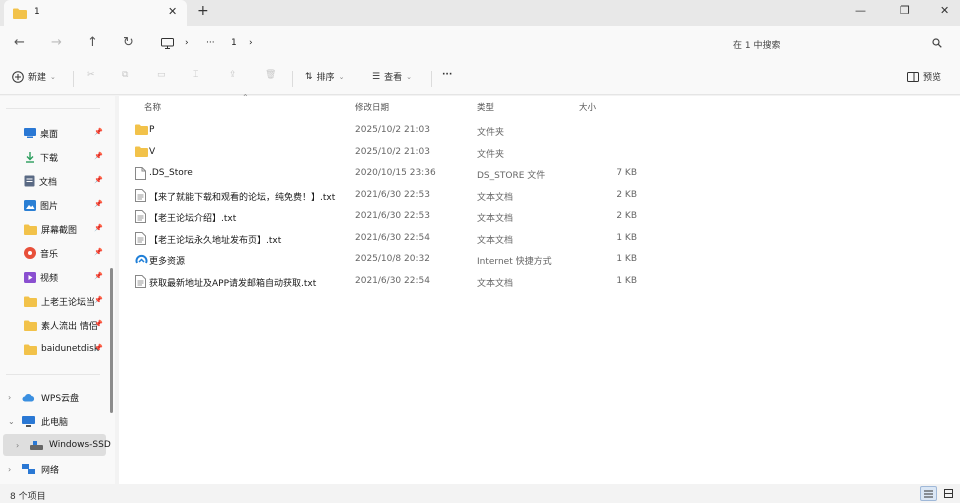 The height and width of the screenshot is (503, 960). I want to click on copy-button: ⧉, so click(125, 75).